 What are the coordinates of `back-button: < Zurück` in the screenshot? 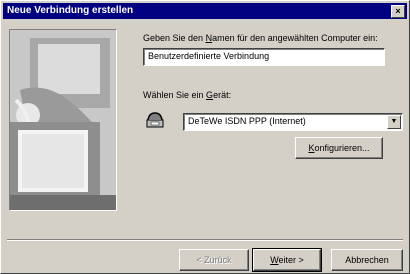 It's located at (214, 260).